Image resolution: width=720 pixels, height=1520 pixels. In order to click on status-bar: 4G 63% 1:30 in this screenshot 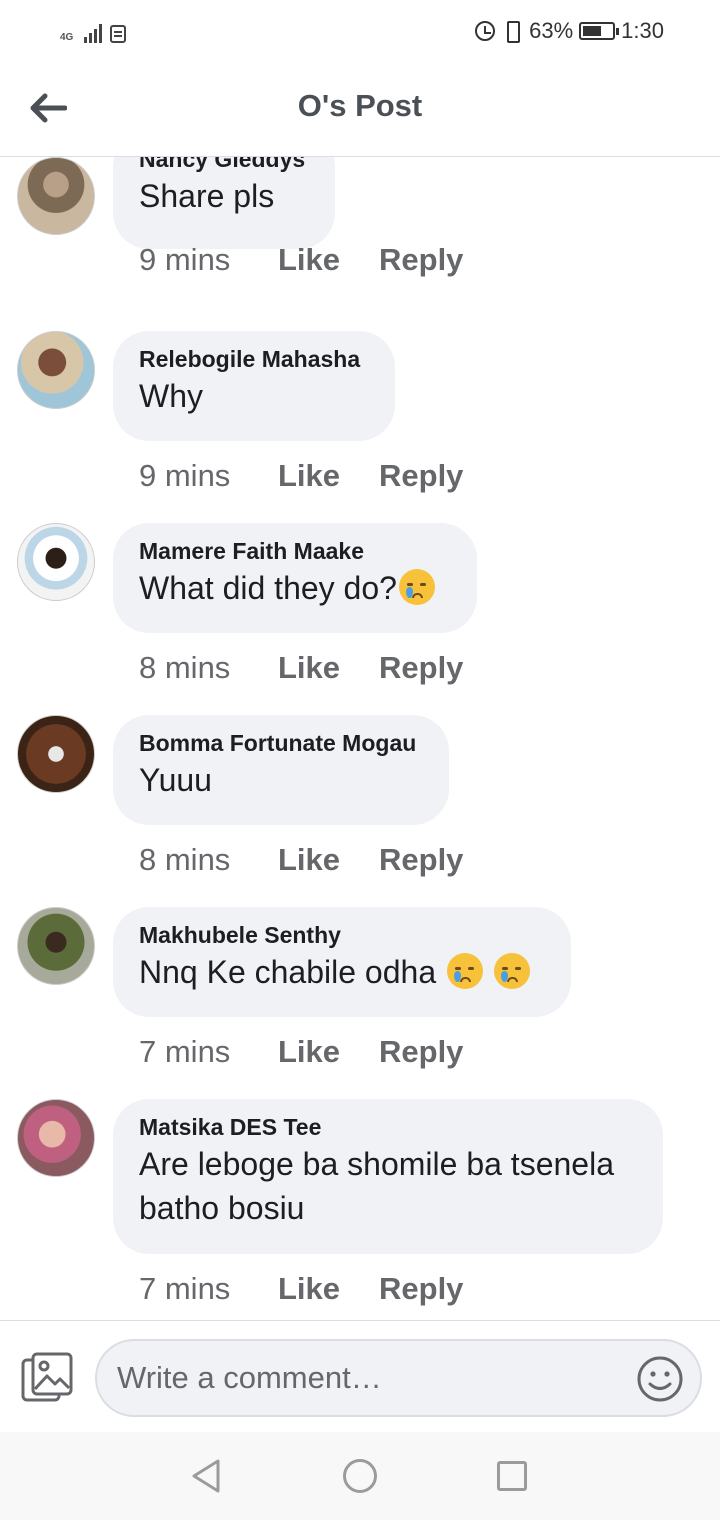, I will do `click(360, 31)`.